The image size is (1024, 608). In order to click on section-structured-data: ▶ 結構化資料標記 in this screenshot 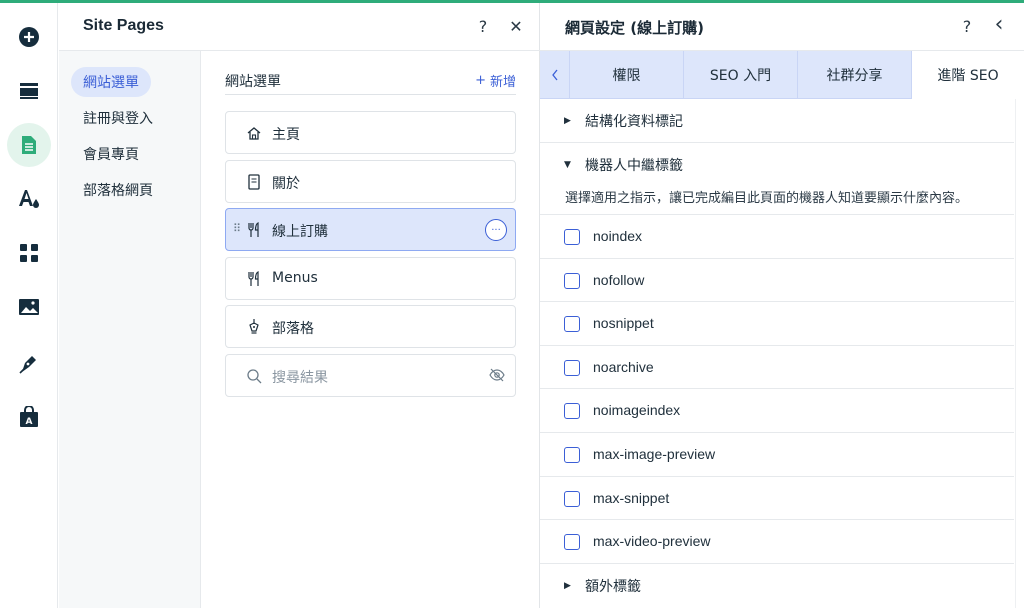, I will do `click(777, 121)`.